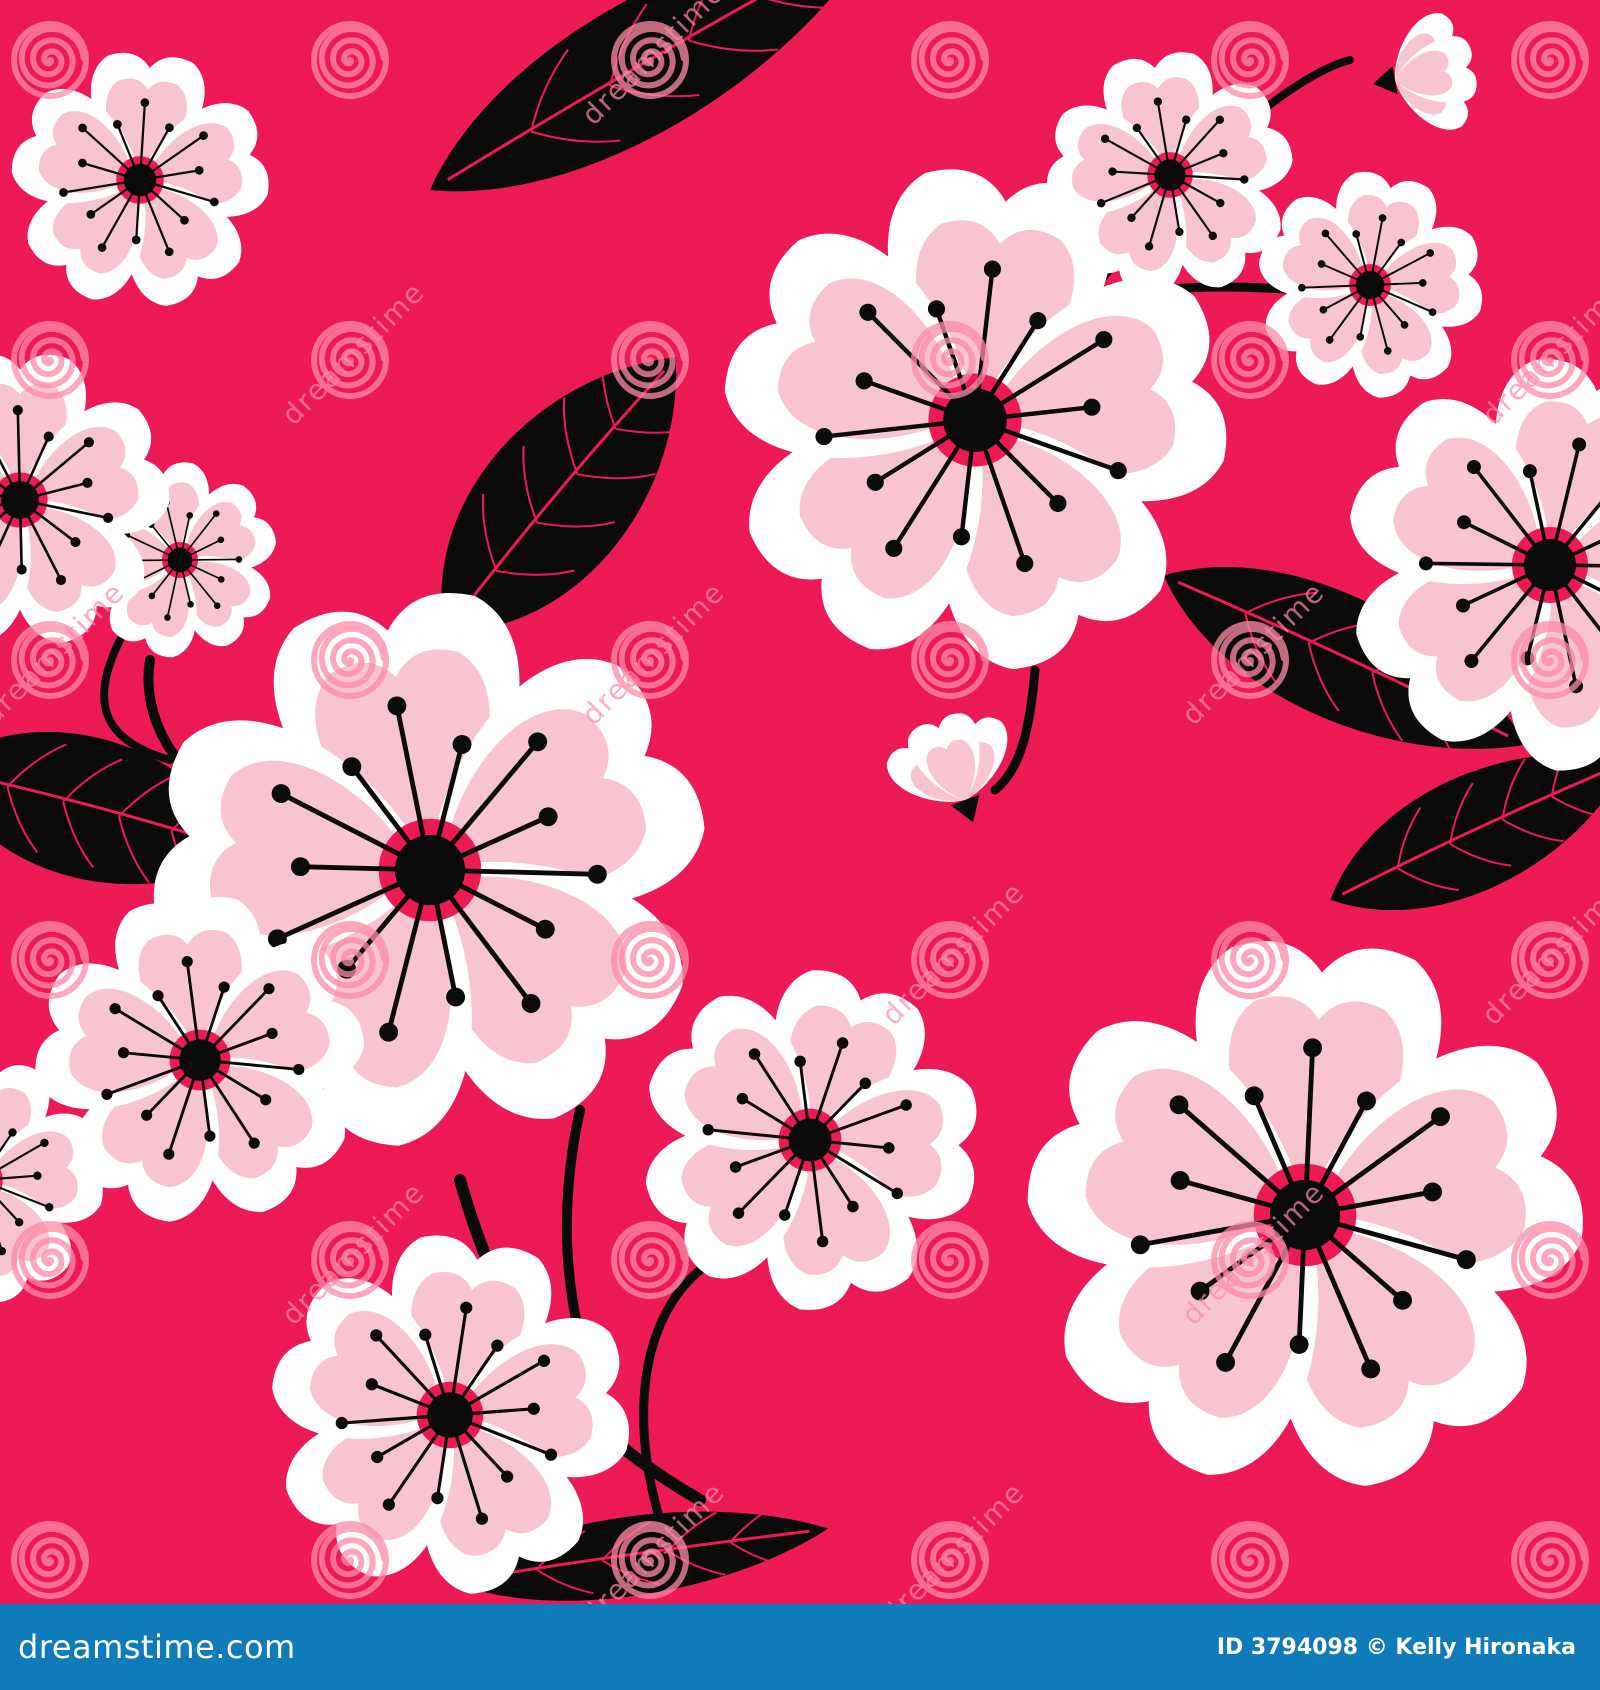  What do you see at coordinates (157, 1647) in the screenshot?
I see `footer-logo: dreamstime.com` at bounding box center [157, 1647].